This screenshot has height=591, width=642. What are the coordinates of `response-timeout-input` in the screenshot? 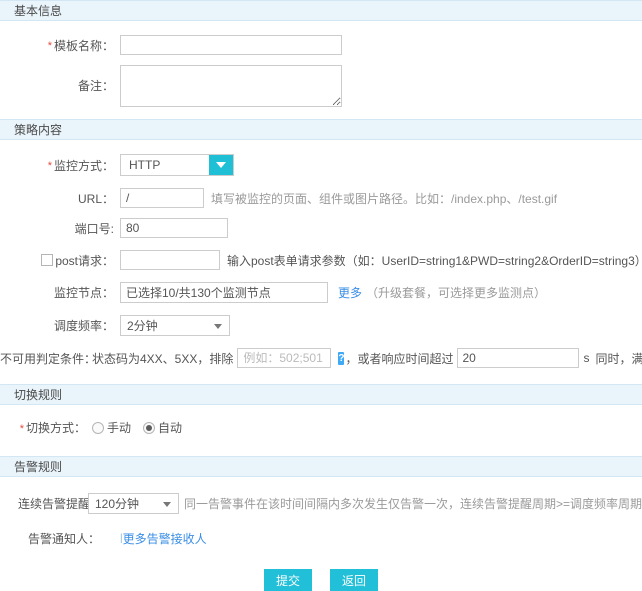 It's located at (518, 358).